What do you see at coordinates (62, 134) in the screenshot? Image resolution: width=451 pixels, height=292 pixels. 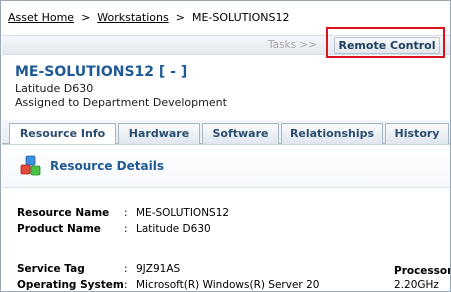 I see `tab-resource-info: Resource Info` at bounding box center [62, 134].